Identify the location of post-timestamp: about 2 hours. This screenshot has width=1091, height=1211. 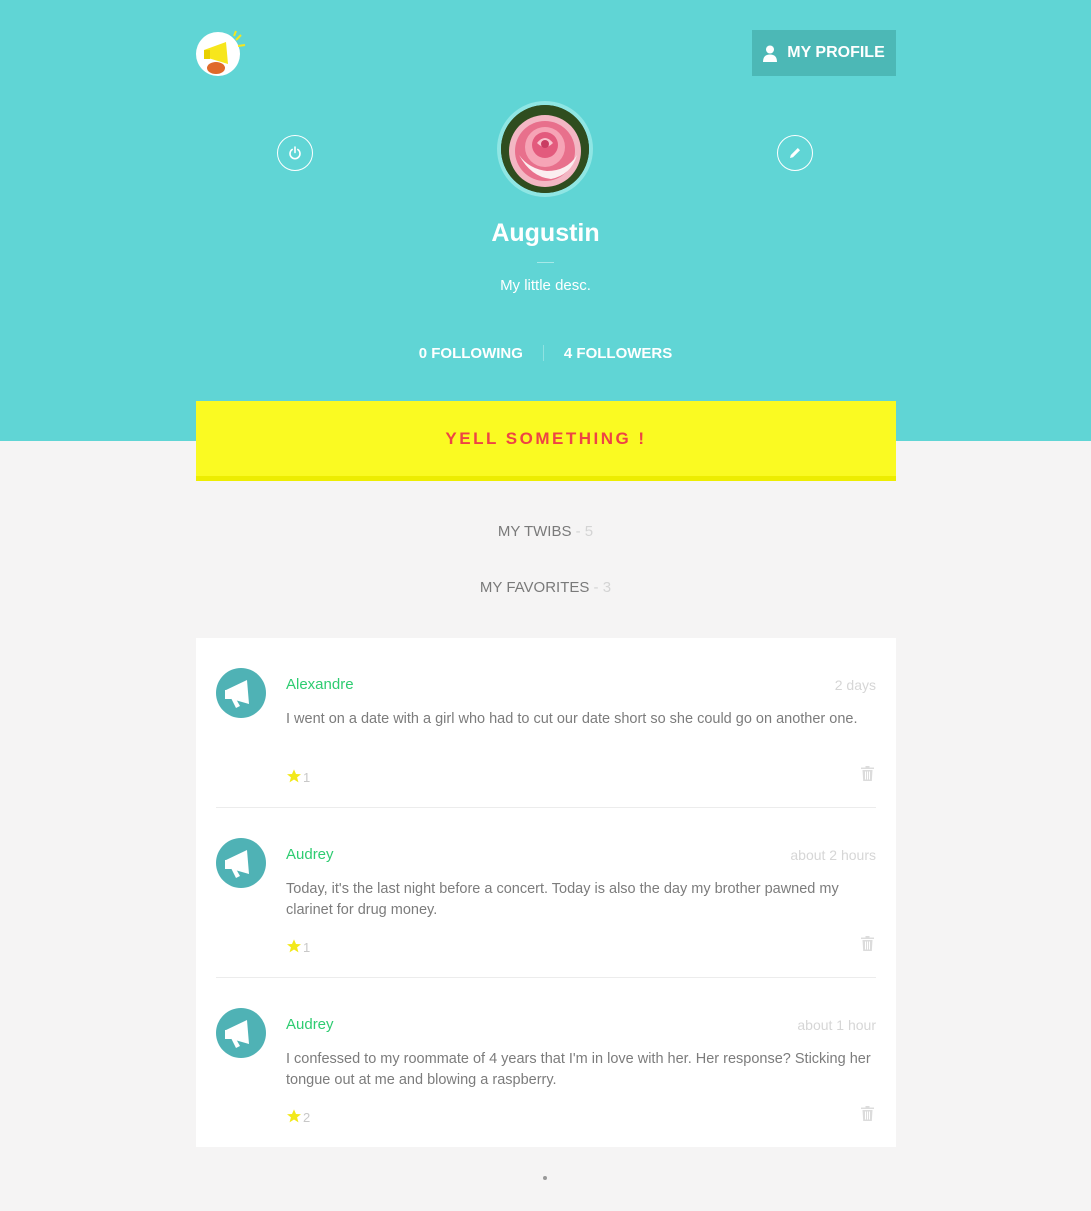
(833, 855).